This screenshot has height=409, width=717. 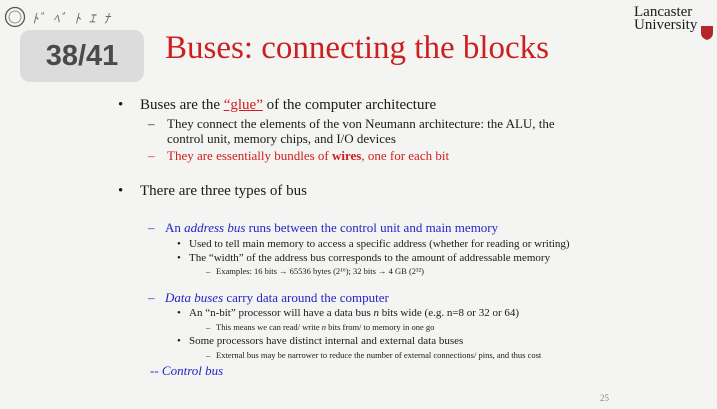 What do you see at coordinates (215, 227) in the screenshot?
I see `address-bus-term: address bus` at bounding box center [215, 227].